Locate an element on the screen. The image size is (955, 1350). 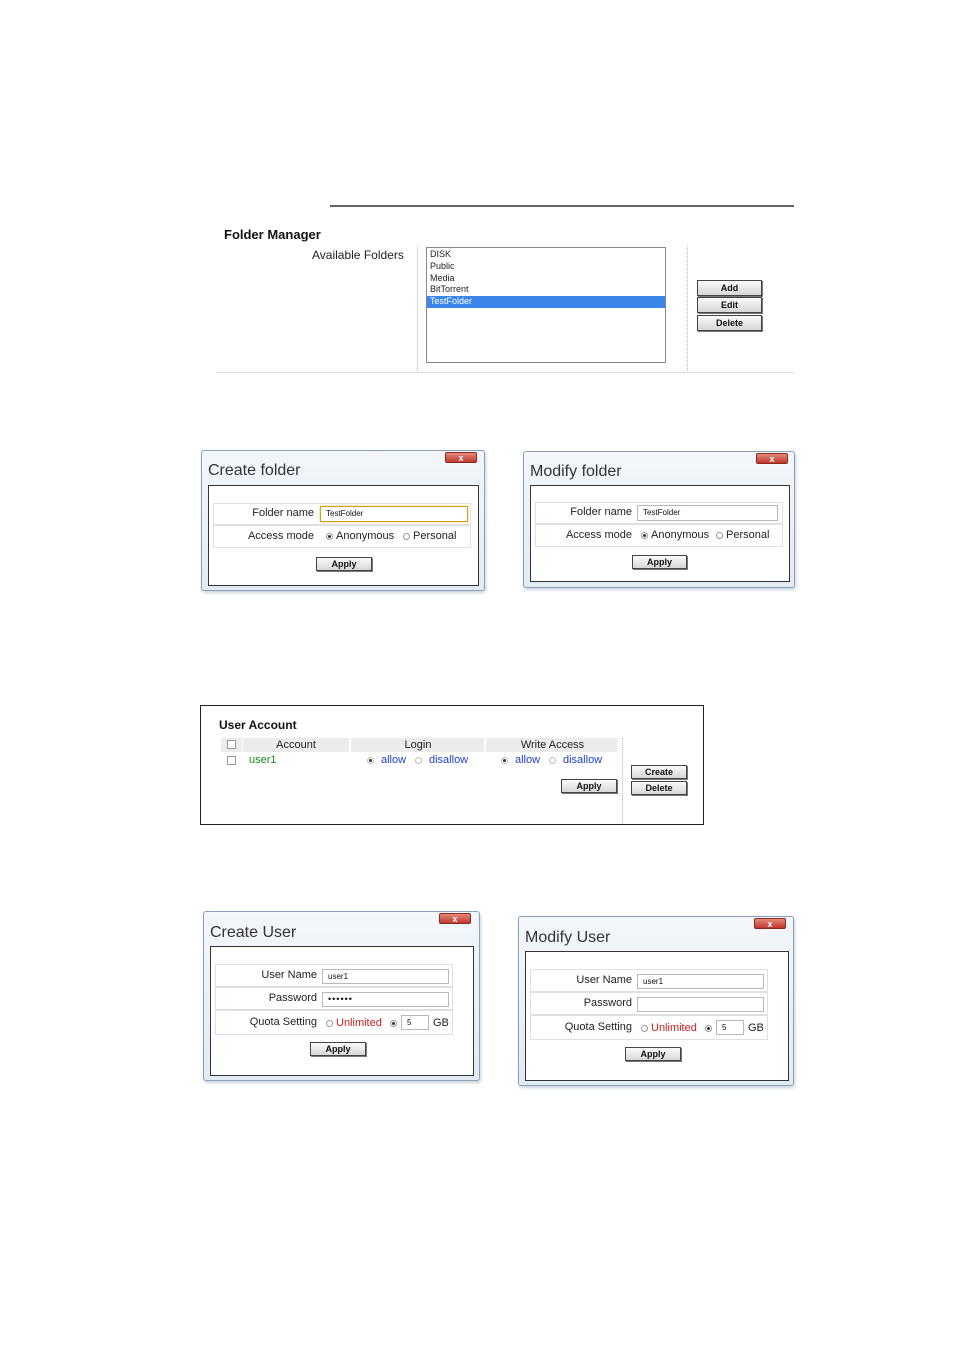
account-name: user1 is located at coordinates (263, 760).